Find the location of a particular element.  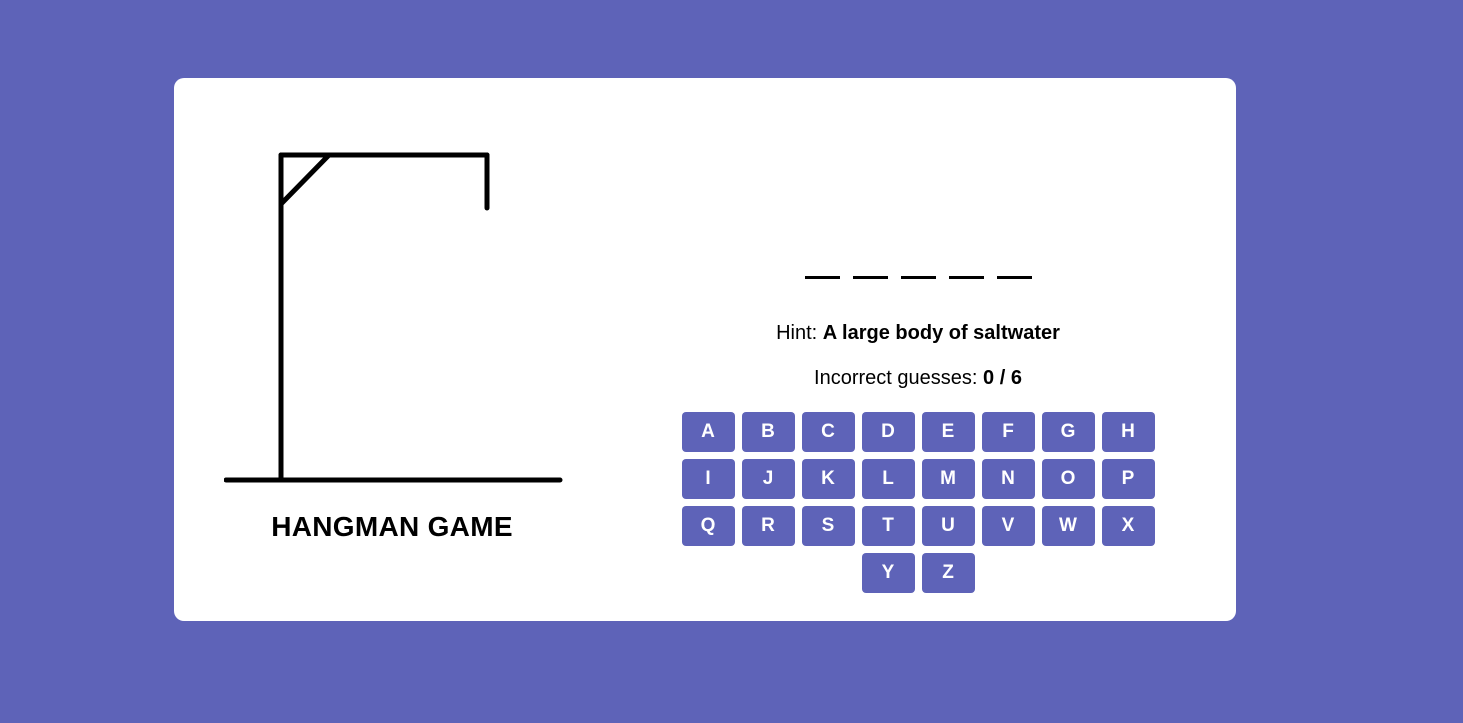

key-t: T is located at coordinates (888, 526).